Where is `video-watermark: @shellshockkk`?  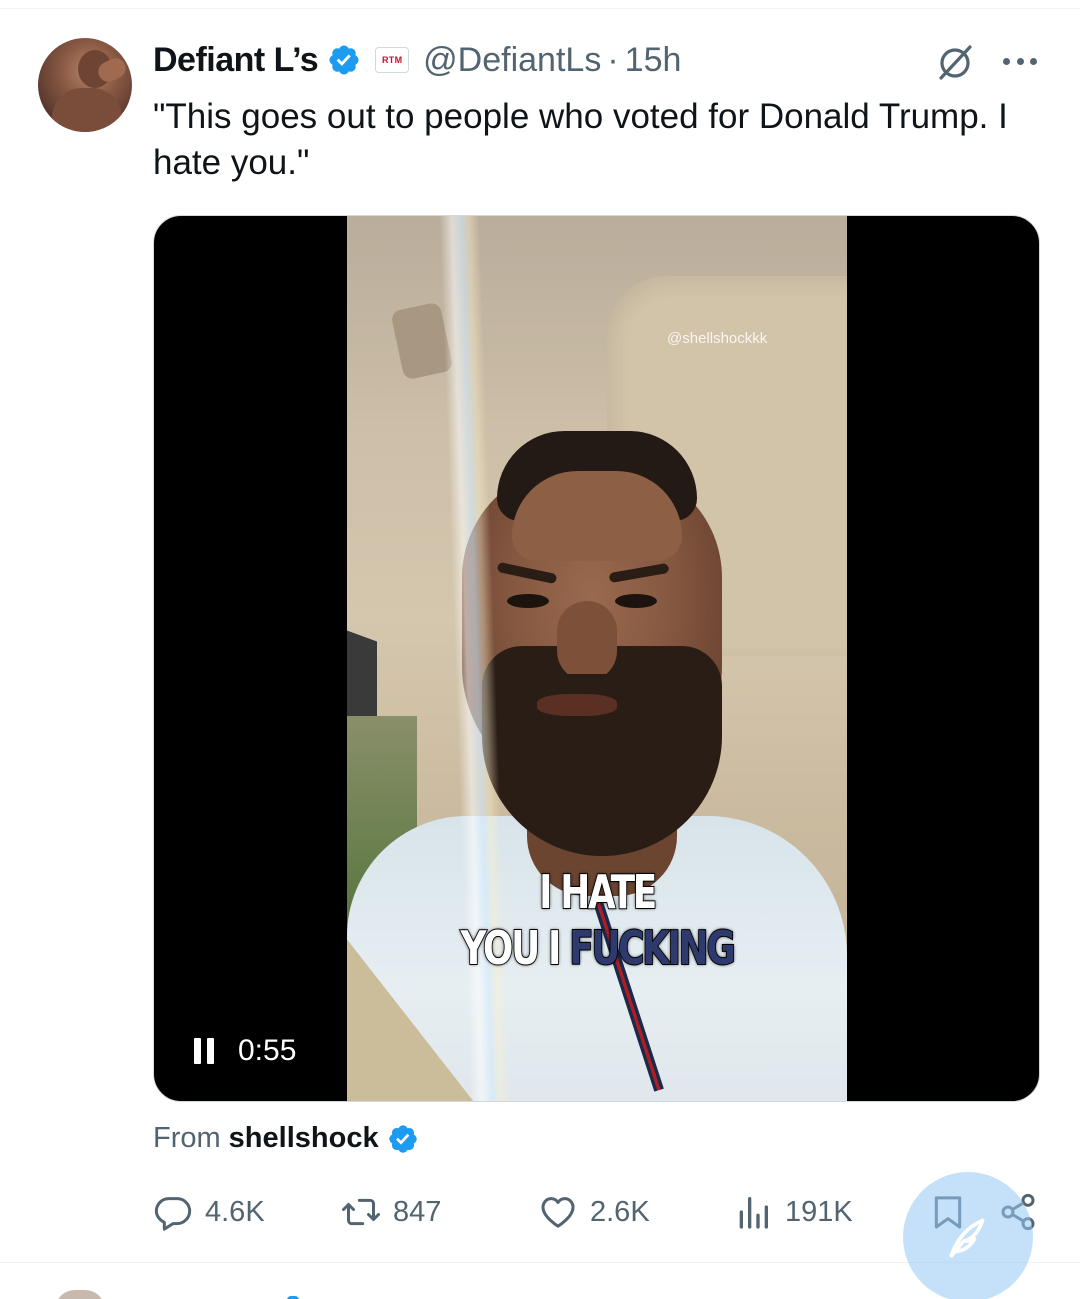 video-watermark: @shellshockkk is located at coordinates (717, 338).